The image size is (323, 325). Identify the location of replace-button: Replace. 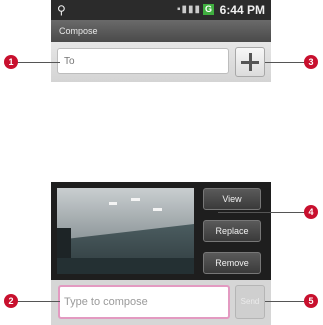
(232, 231).